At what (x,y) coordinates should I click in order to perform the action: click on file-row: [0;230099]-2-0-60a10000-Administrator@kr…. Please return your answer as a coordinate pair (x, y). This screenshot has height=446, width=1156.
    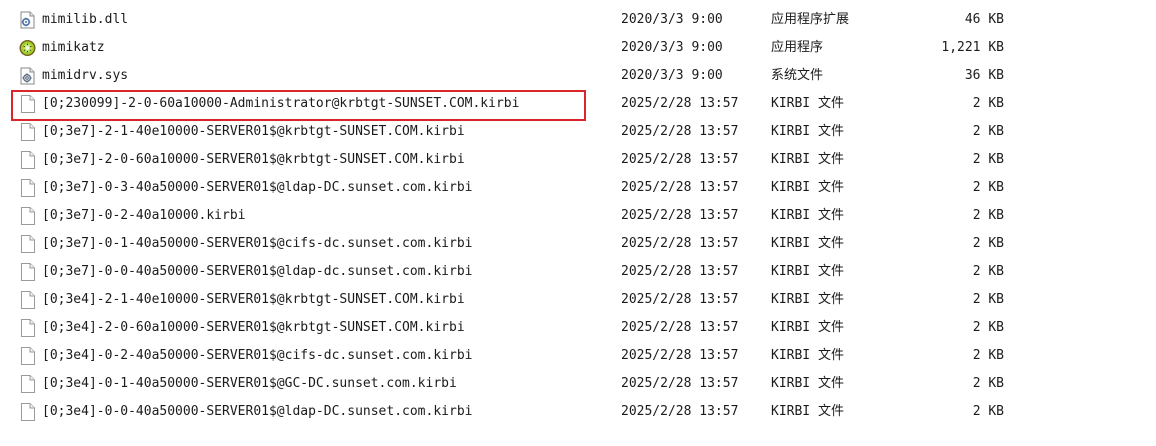
    Looking at the image, I should click on (578, 104).